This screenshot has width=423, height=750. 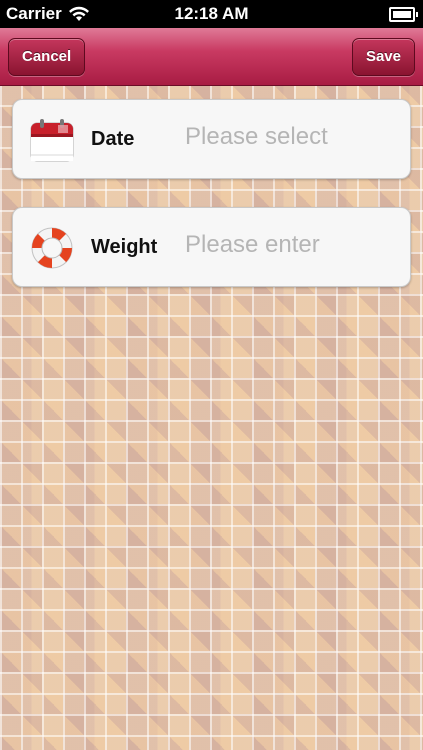 I want to click on nav-bar: Cancel Save, so click(x=211, y=57).